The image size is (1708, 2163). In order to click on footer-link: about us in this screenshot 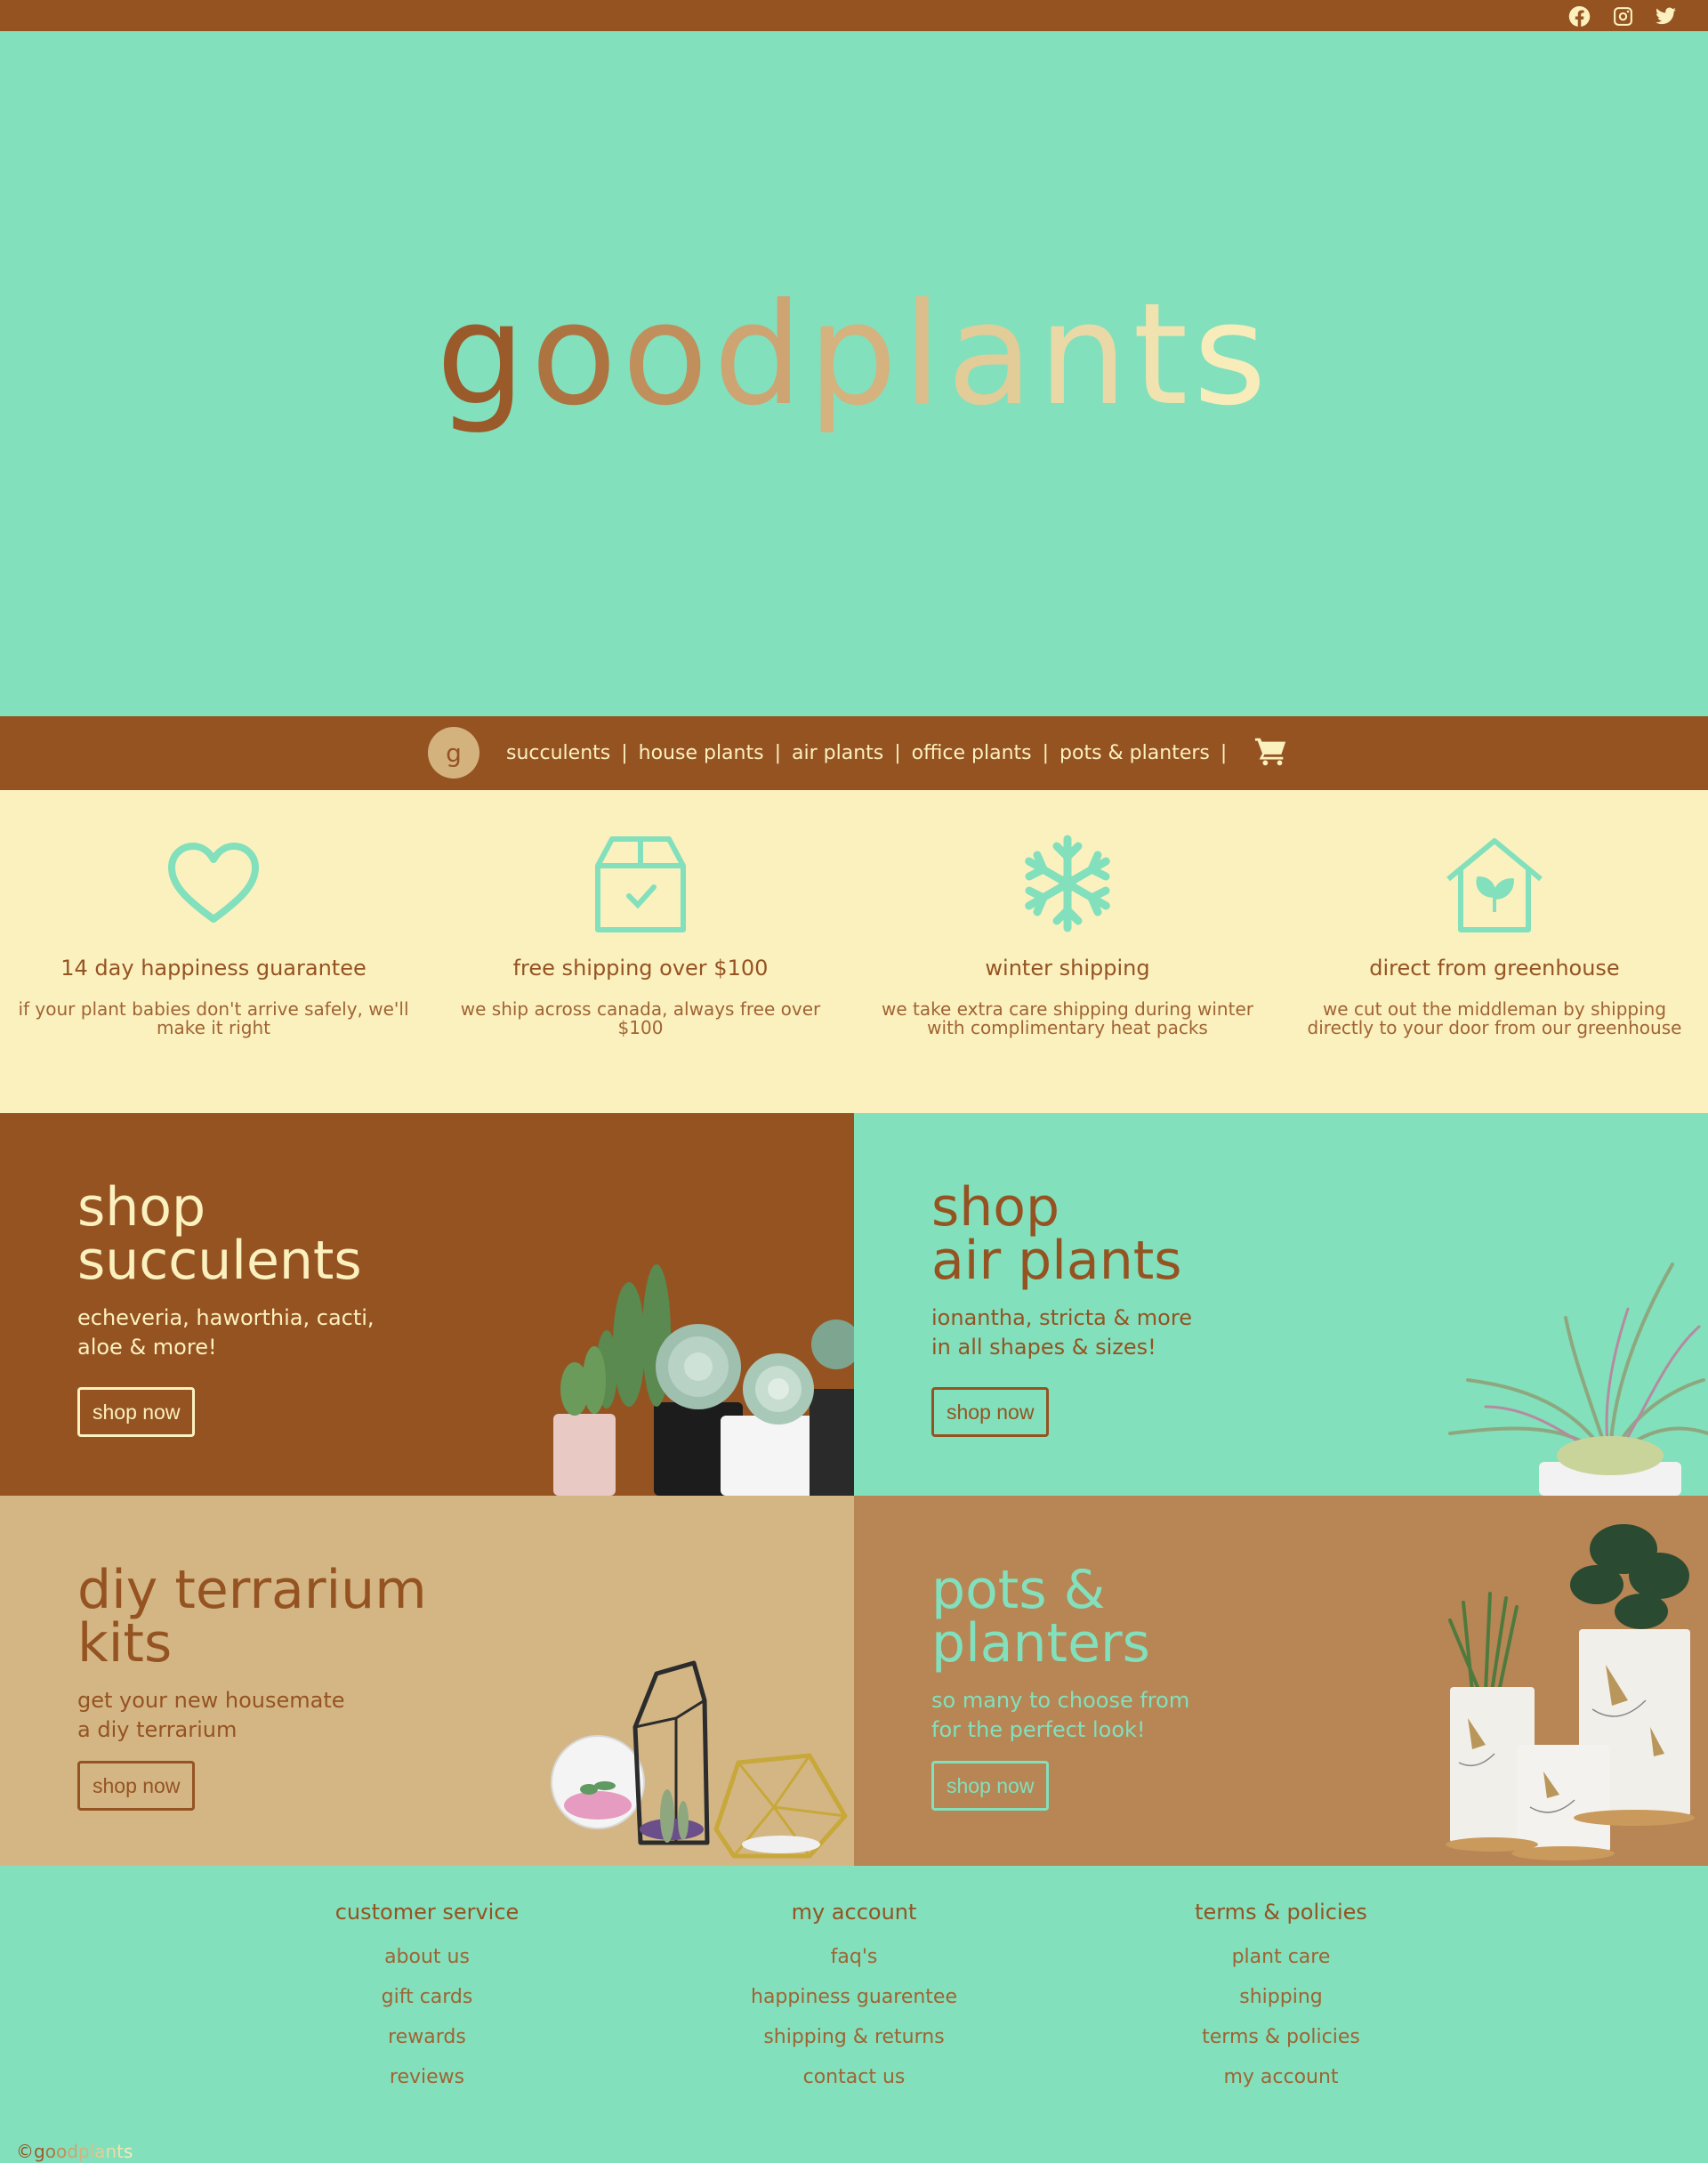, I will do `click(427, 1957)`.